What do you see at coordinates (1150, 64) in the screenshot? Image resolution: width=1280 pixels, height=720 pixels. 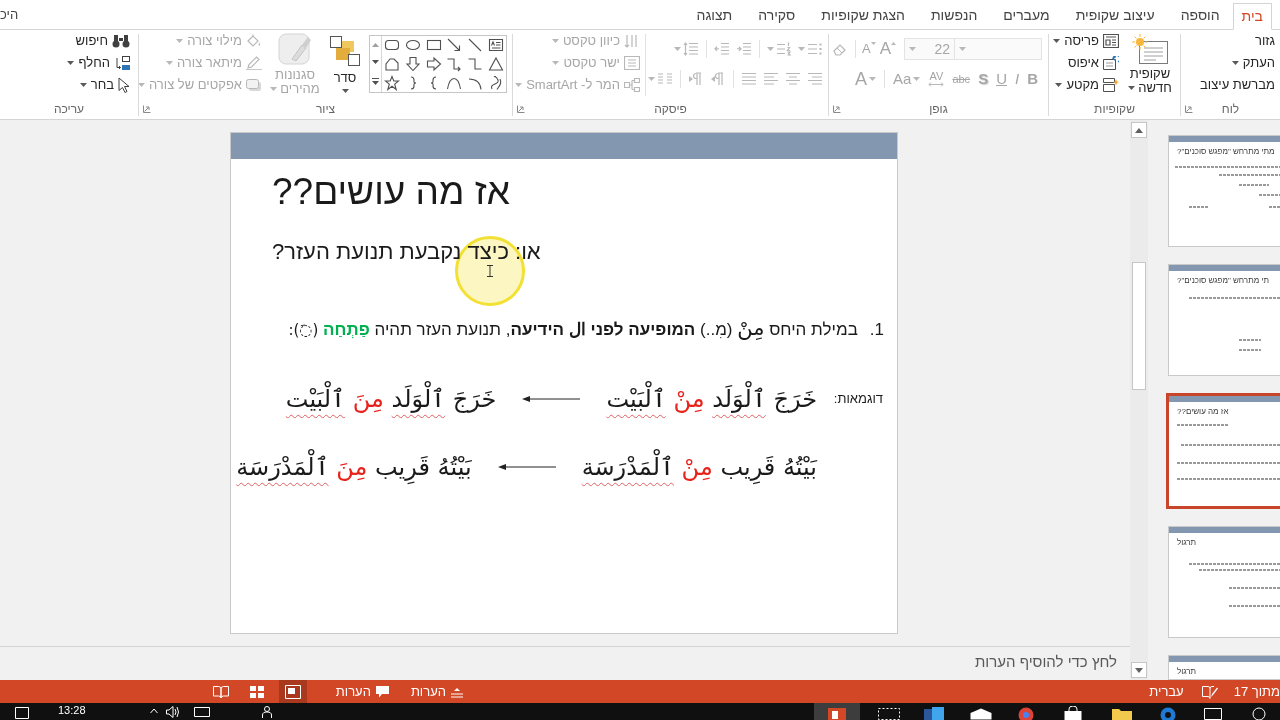 I see `new-slide-button: שקופית חדשה` at bounding box center [1150, 64].